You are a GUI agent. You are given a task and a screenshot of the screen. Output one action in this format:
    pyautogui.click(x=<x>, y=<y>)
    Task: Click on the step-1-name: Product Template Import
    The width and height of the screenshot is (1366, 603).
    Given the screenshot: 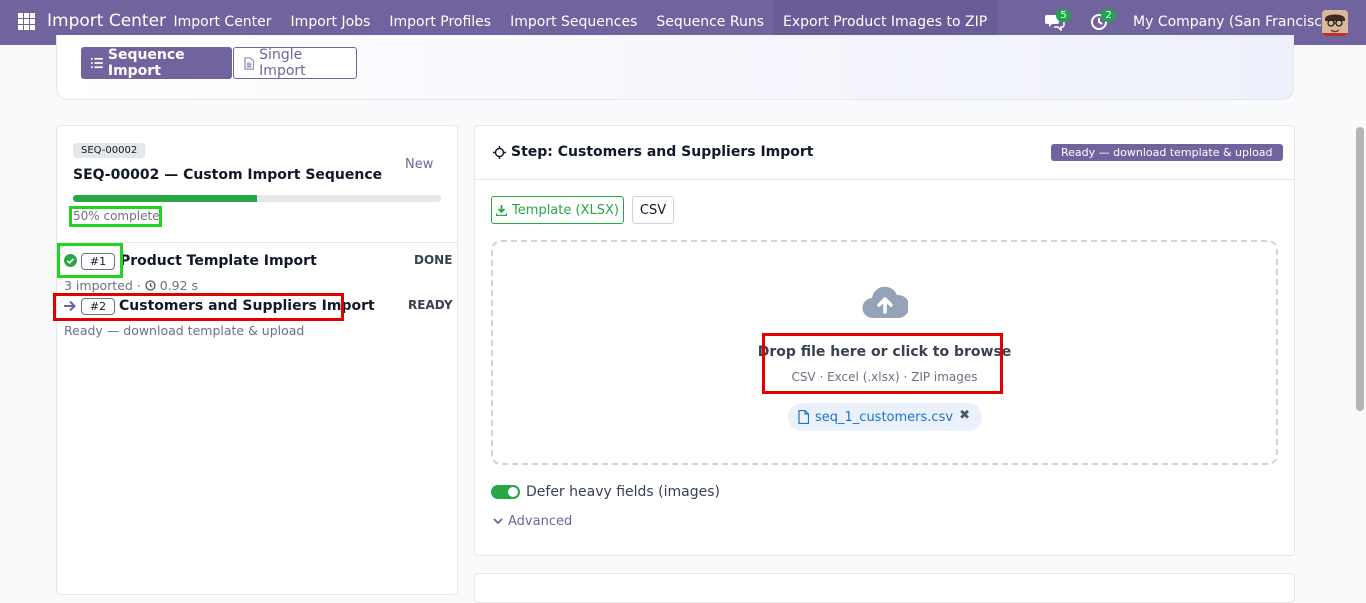 What is the action you would take?
    pyautogui.click(x=218, y=261)
    